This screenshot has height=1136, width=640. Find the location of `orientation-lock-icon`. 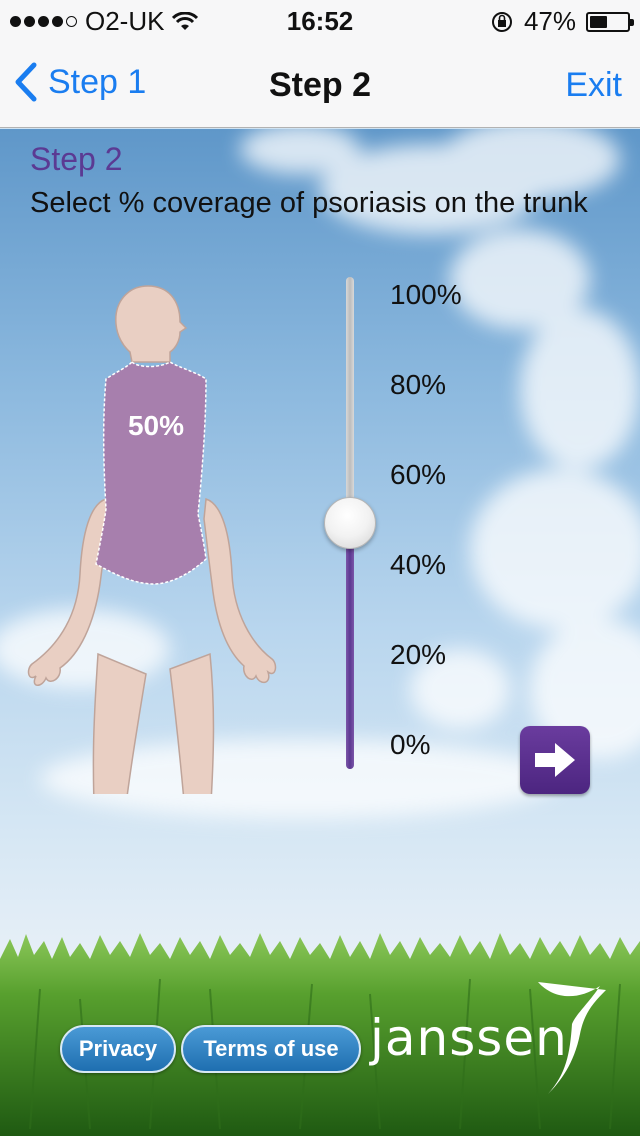

orientation-lock-icon is located at coordinates (501, 21).